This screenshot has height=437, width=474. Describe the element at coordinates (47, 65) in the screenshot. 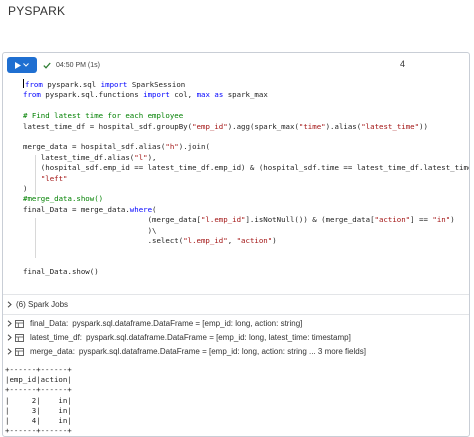

I see `check-icon` at that location.